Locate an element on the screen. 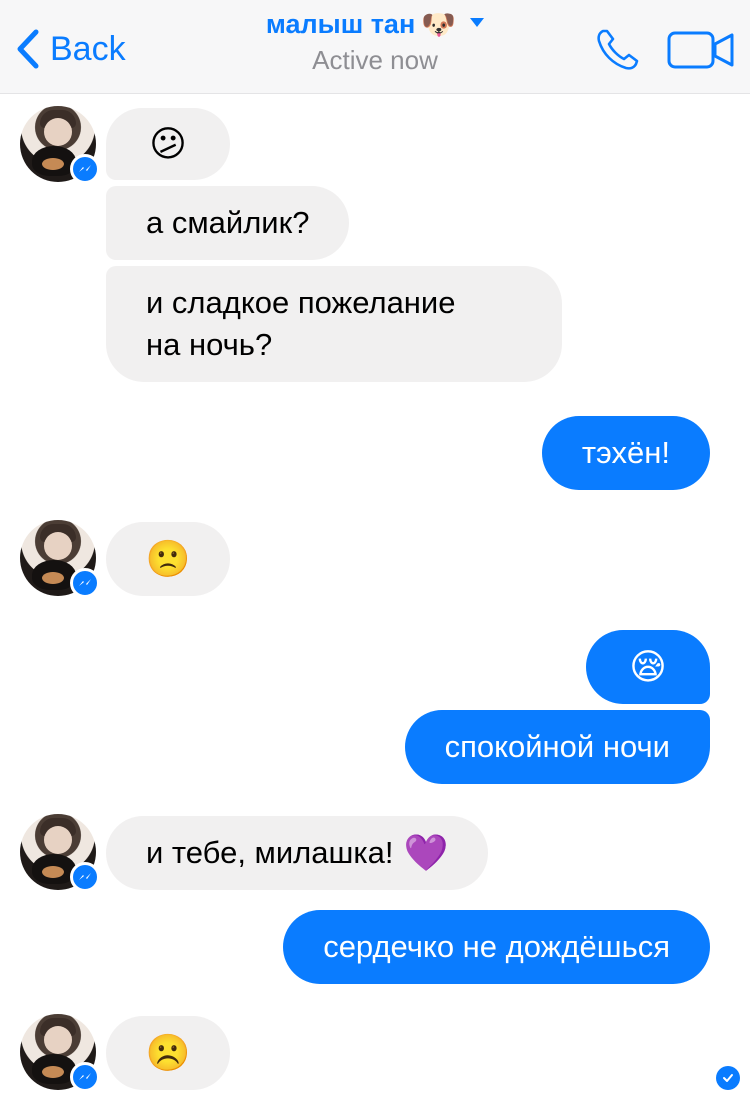  check-circle-icon is located at coordinates (728, 1078).